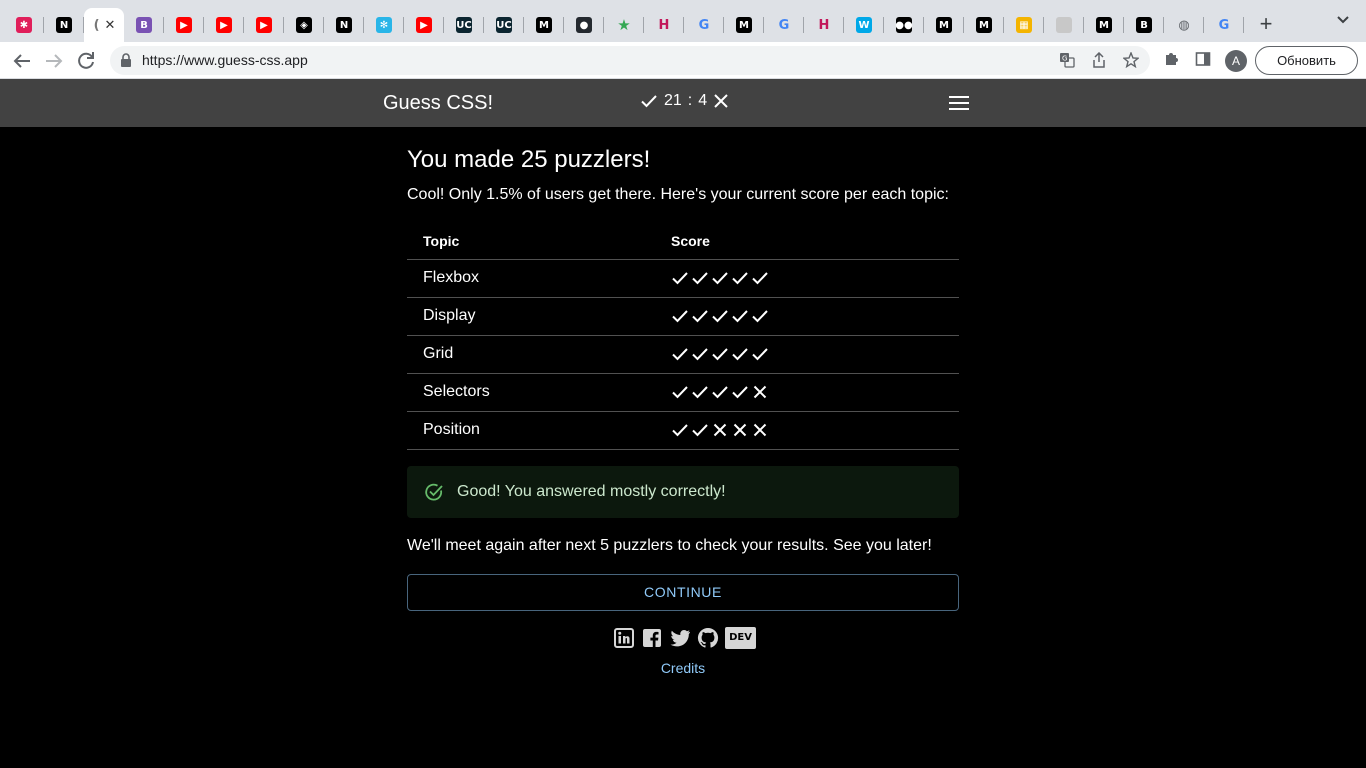 The width and height of the screenshot is (1366, 768). What do you see at coordinates (1203, 61) in the screenshot?
I see `side-panel-icon` at bounding box center [1203, 61].